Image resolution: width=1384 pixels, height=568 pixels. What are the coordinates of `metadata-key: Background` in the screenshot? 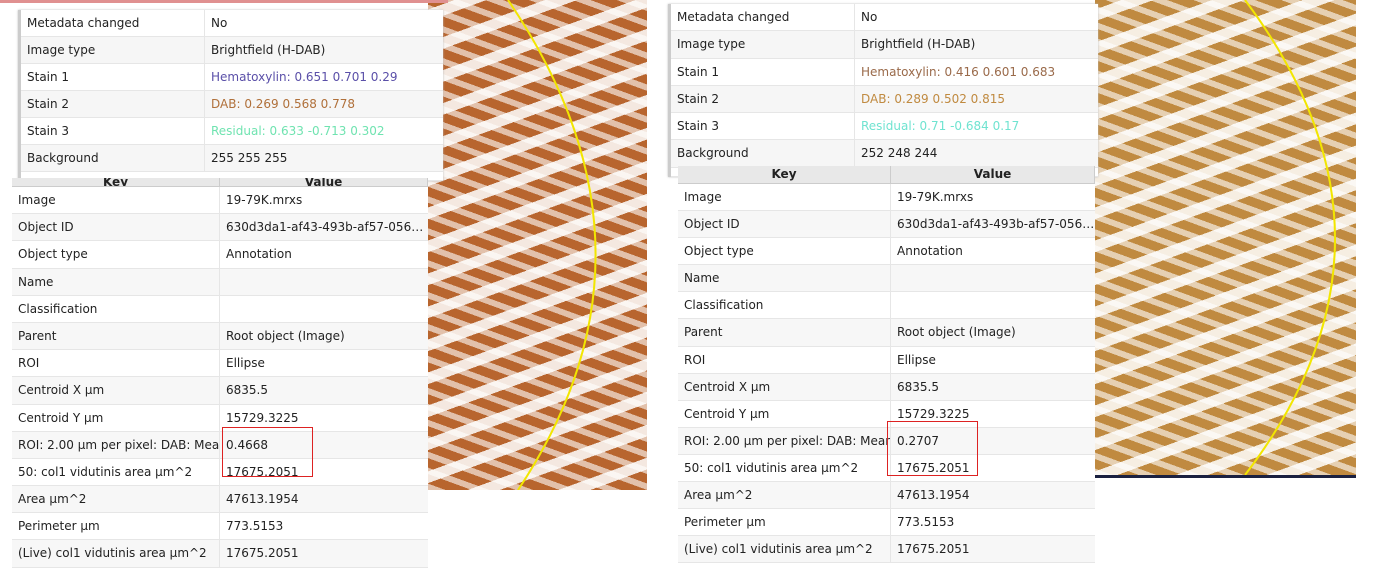 It's located at (113, 158).